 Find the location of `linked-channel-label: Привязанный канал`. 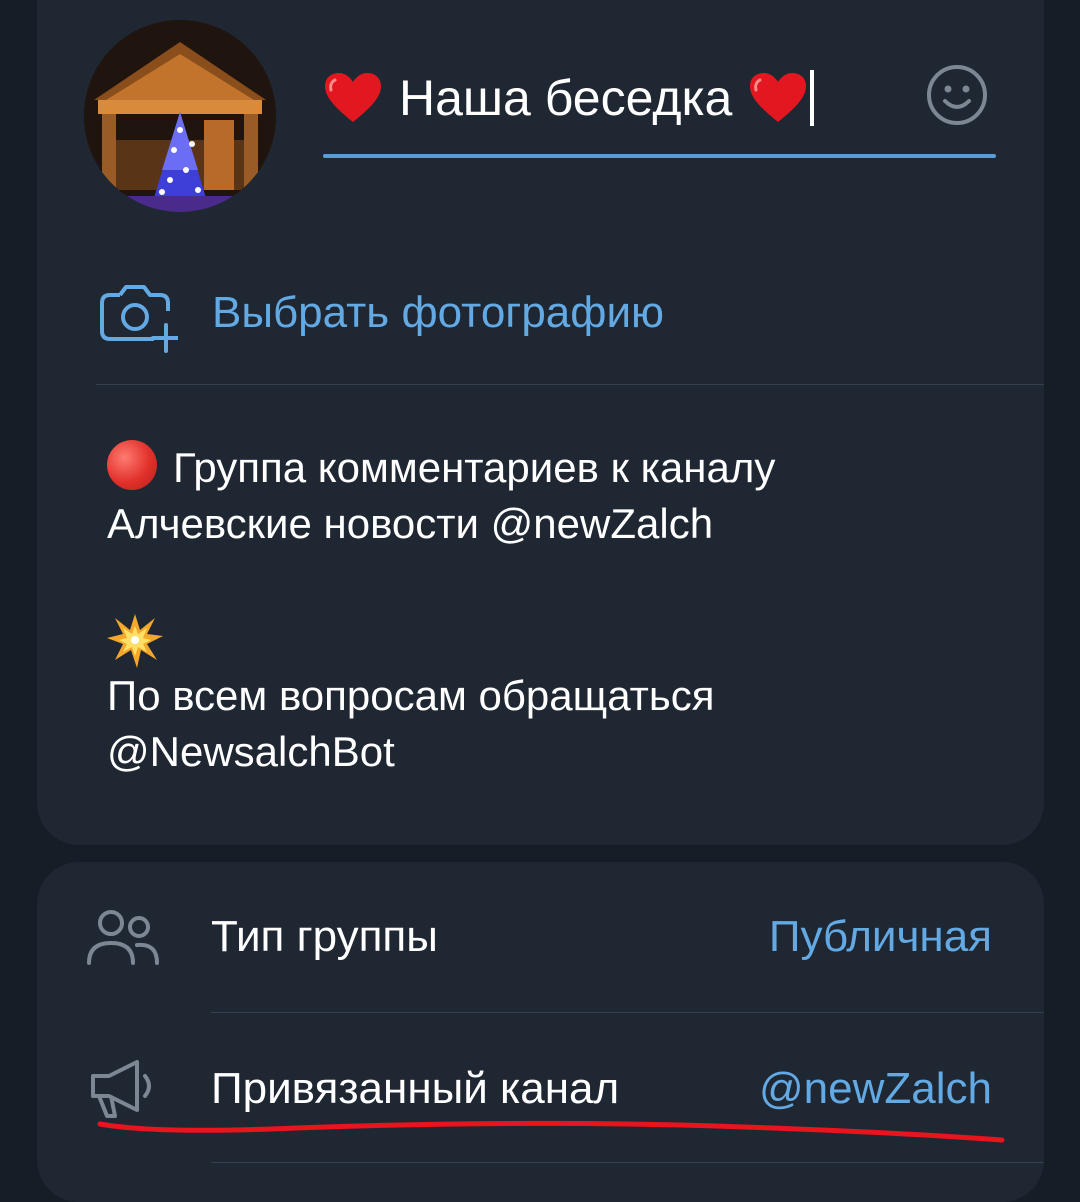

linked-channel-label: Привязанный канал is located at coordinates (415, 1088).